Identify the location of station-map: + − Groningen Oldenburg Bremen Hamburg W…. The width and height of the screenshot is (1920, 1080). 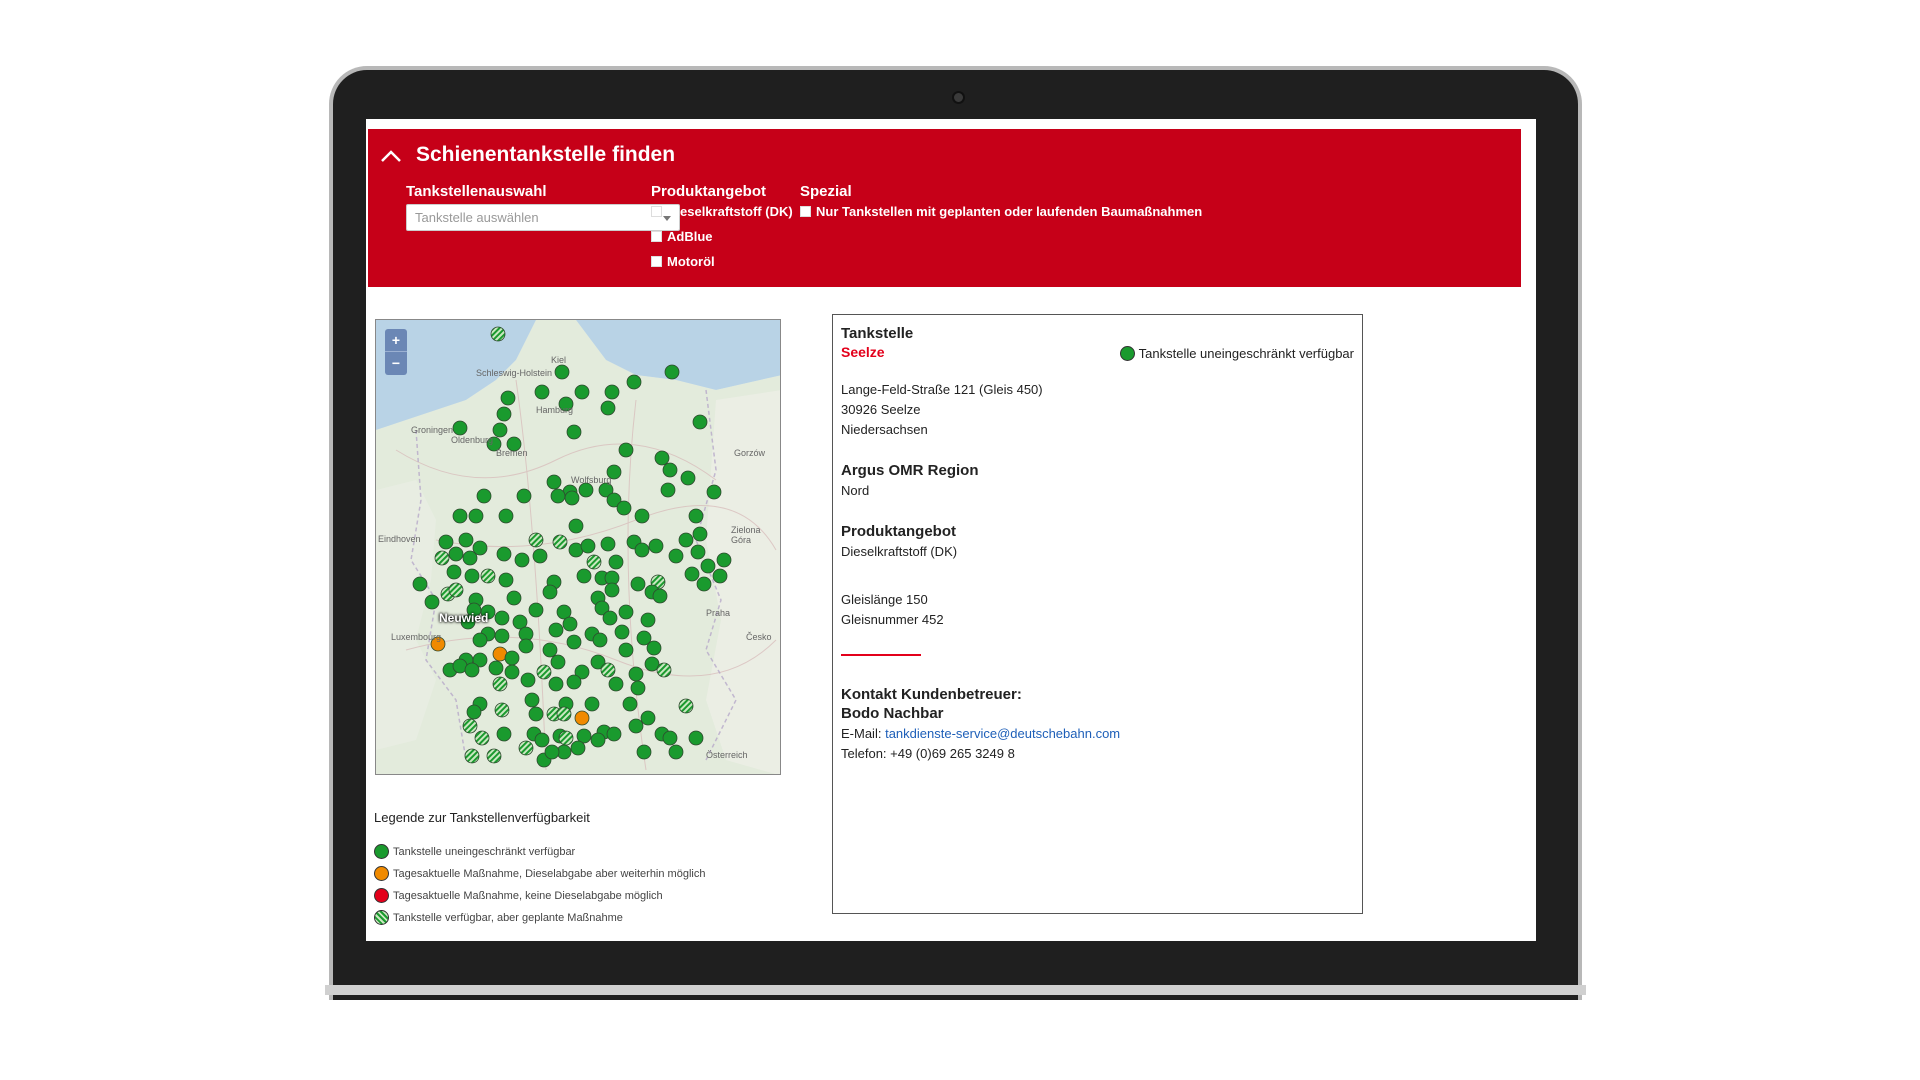
(578, 547).